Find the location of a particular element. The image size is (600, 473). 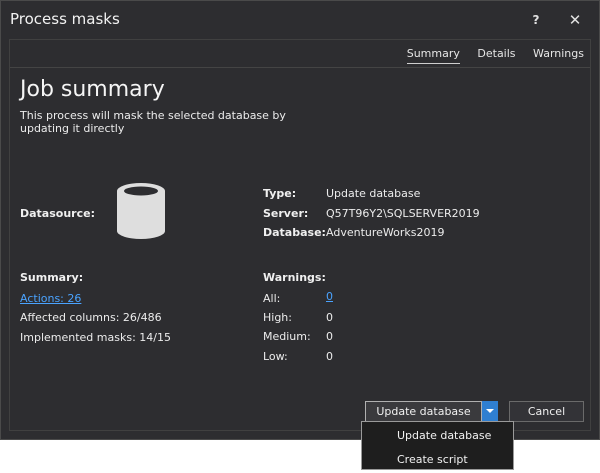

warnings-low-label: Low: is located at coordinates (275, 356).